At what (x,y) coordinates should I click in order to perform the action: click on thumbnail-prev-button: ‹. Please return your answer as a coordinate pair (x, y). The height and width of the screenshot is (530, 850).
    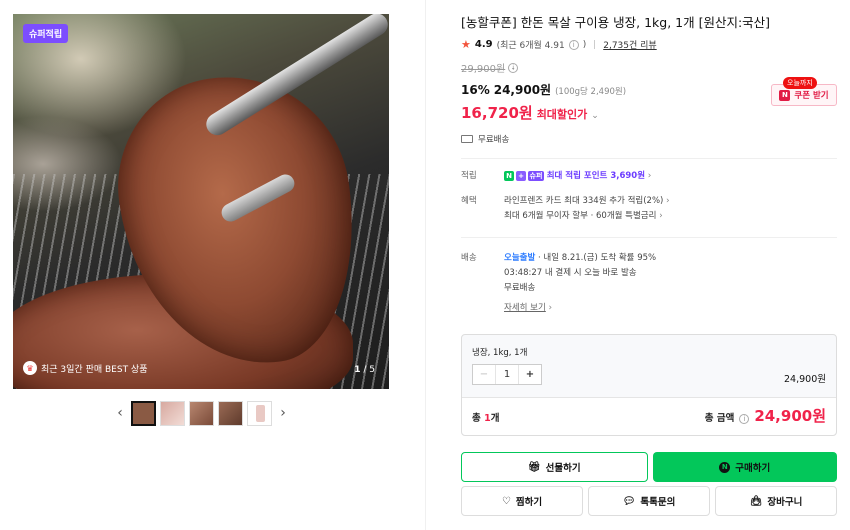
    Looking at the image, I should click on (120, 413).